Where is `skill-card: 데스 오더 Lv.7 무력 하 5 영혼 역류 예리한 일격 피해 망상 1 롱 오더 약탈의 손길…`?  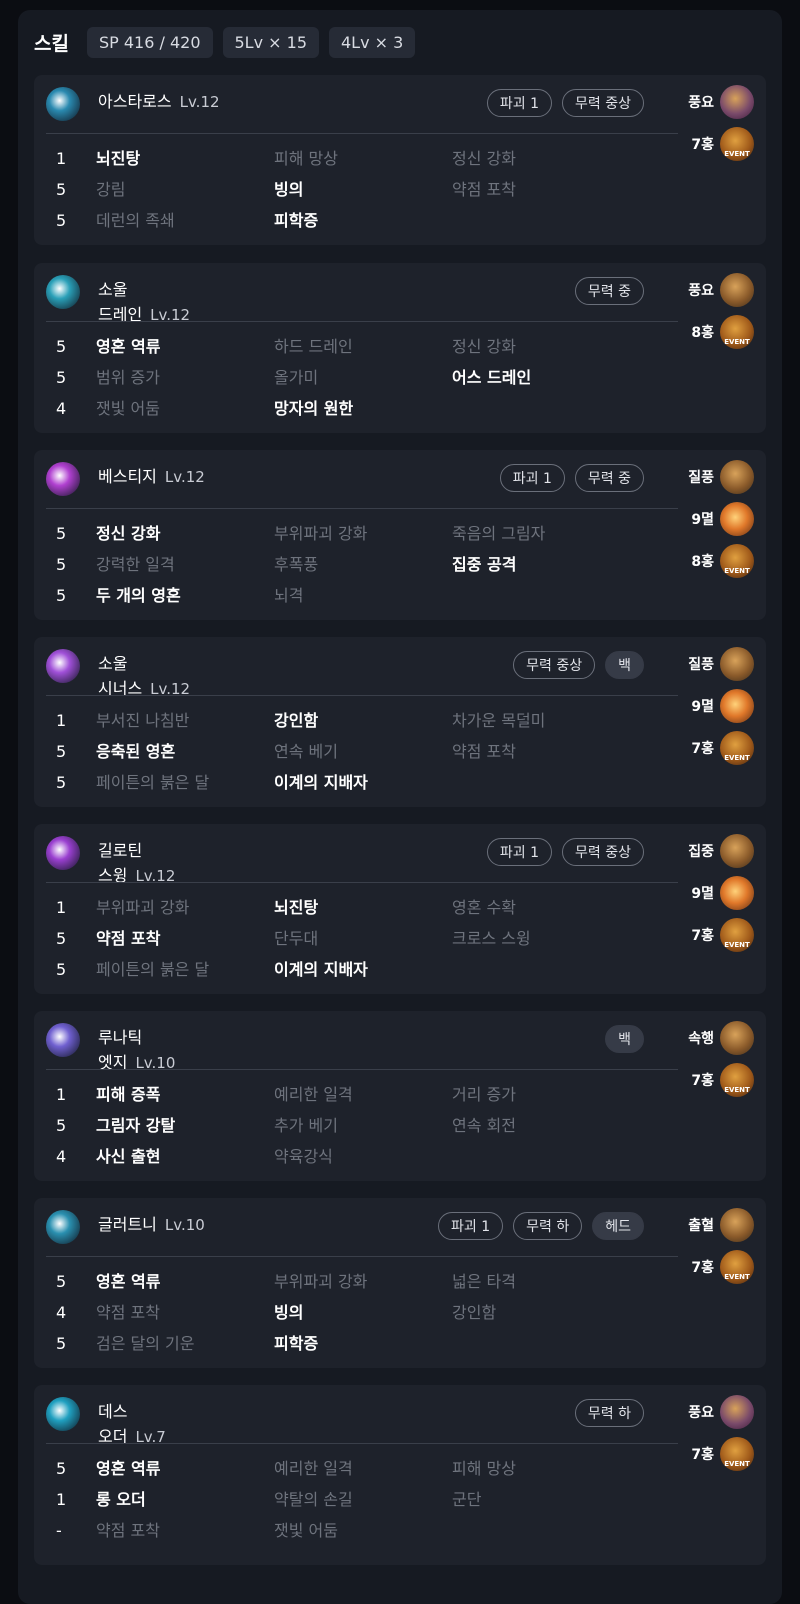 skill-card: 데스 오더 Lv.7 무력 하 5 영혼 역류 예리한 일격 피해 망상 1 롱 오더 약탈의 손길… is located at coordinates (400, 1475).